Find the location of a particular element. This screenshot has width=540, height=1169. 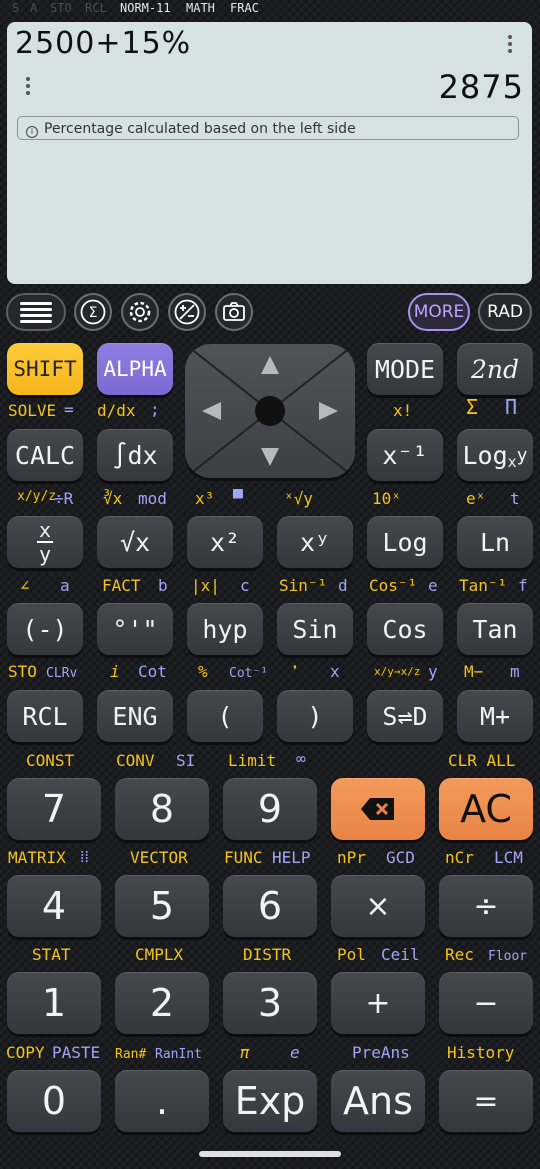

cos-key: Cos is located at coordinates (405, 629).